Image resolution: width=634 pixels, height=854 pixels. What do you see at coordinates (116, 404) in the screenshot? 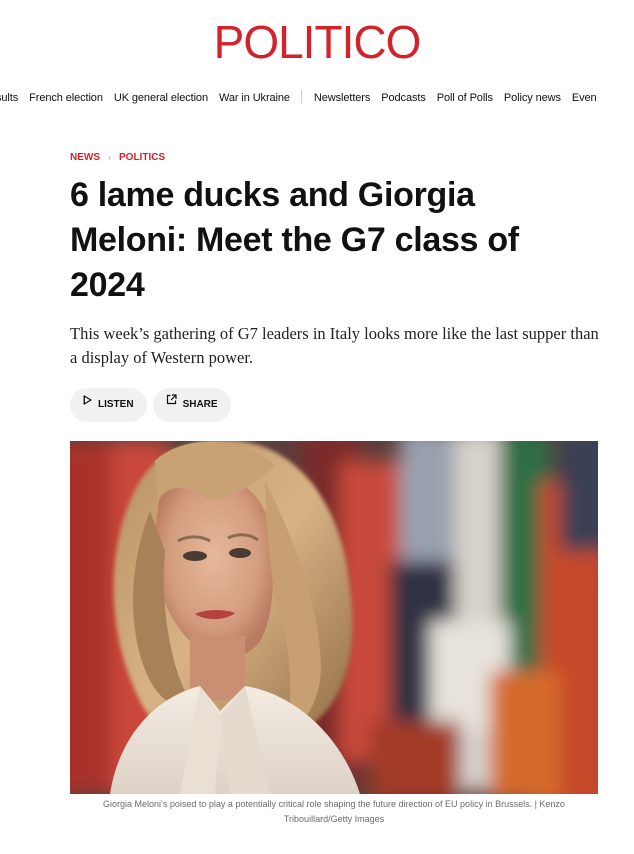
I see `listen-label: LISTEN` at bounding box center [116, 404].